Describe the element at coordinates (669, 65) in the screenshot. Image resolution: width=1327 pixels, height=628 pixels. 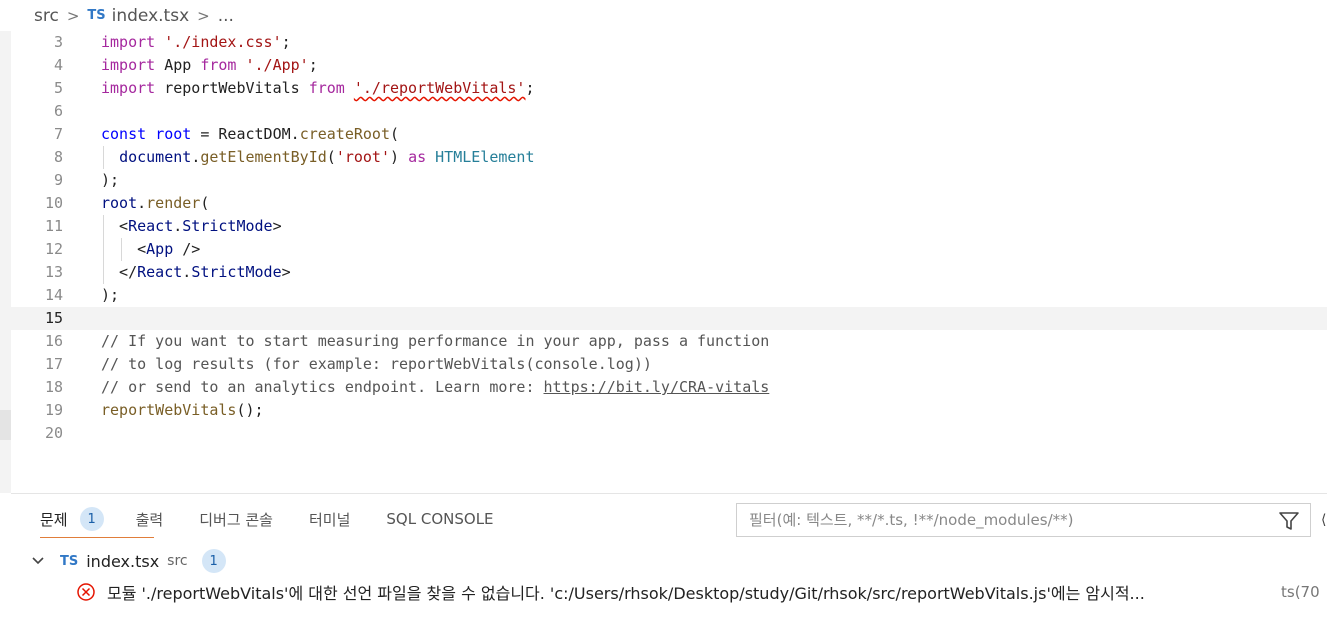
I see `code-line: 4 import App from './App';` at that location.